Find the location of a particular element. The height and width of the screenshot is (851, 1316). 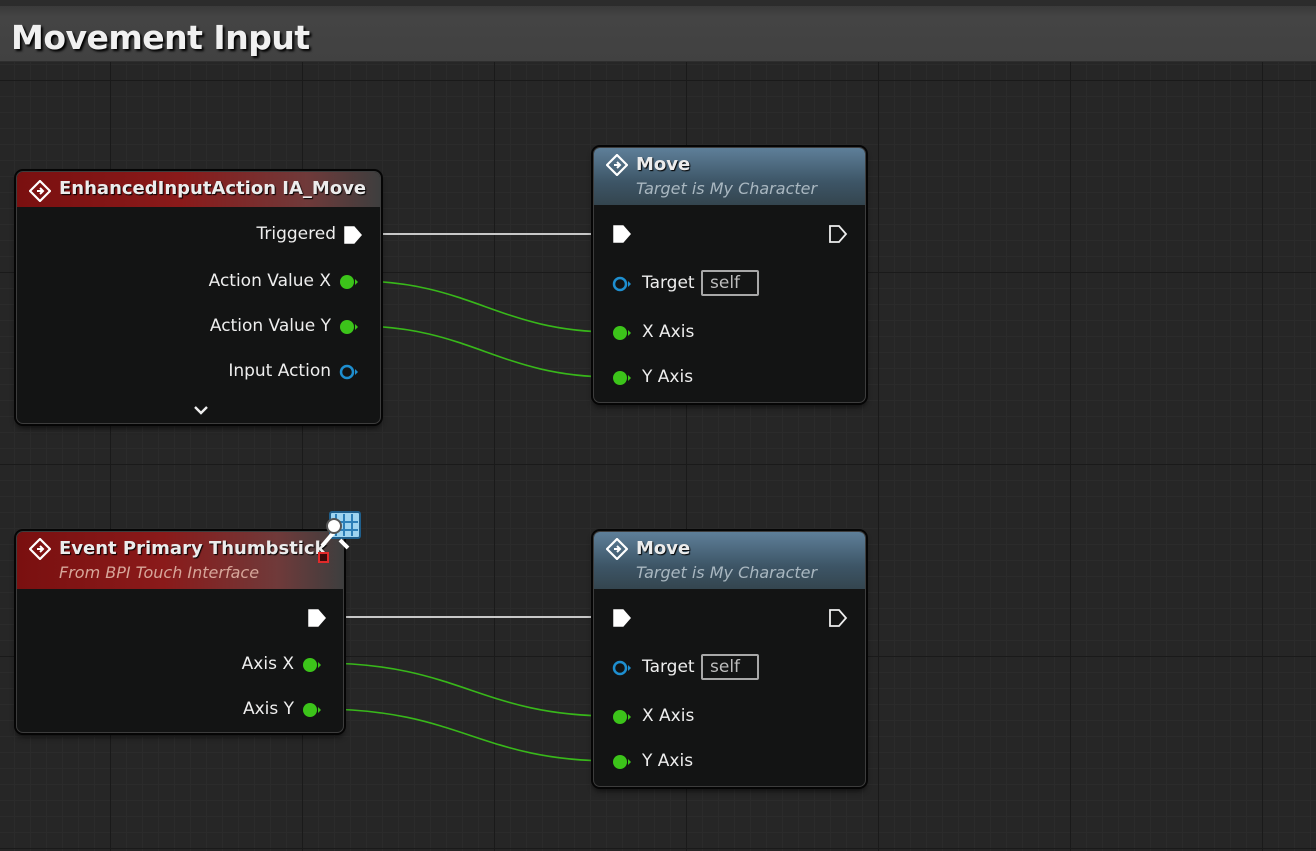

float-wire-action-y is located at coordinates (484, 351).